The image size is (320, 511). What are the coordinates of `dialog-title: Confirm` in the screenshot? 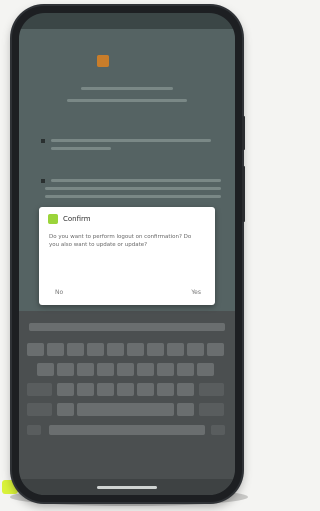 It's located at (77, 219).